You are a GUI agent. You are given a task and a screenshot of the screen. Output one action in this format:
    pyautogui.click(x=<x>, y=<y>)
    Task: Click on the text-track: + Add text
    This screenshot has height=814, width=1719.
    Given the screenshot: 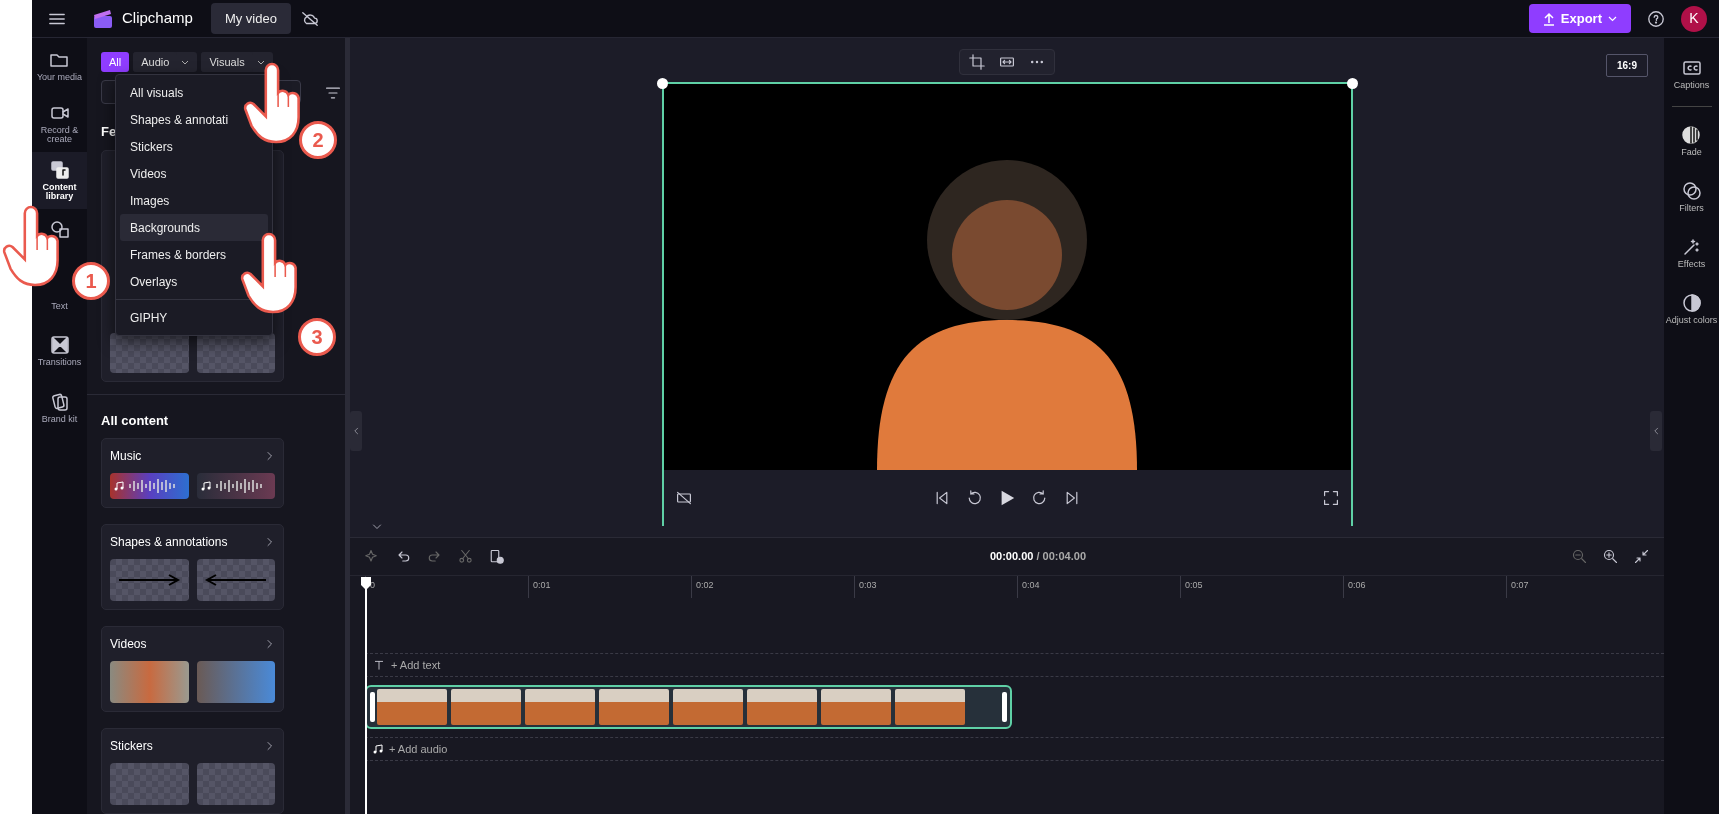 What is the action you would take?
    pyautogui.click(x=1014, y=665)
    